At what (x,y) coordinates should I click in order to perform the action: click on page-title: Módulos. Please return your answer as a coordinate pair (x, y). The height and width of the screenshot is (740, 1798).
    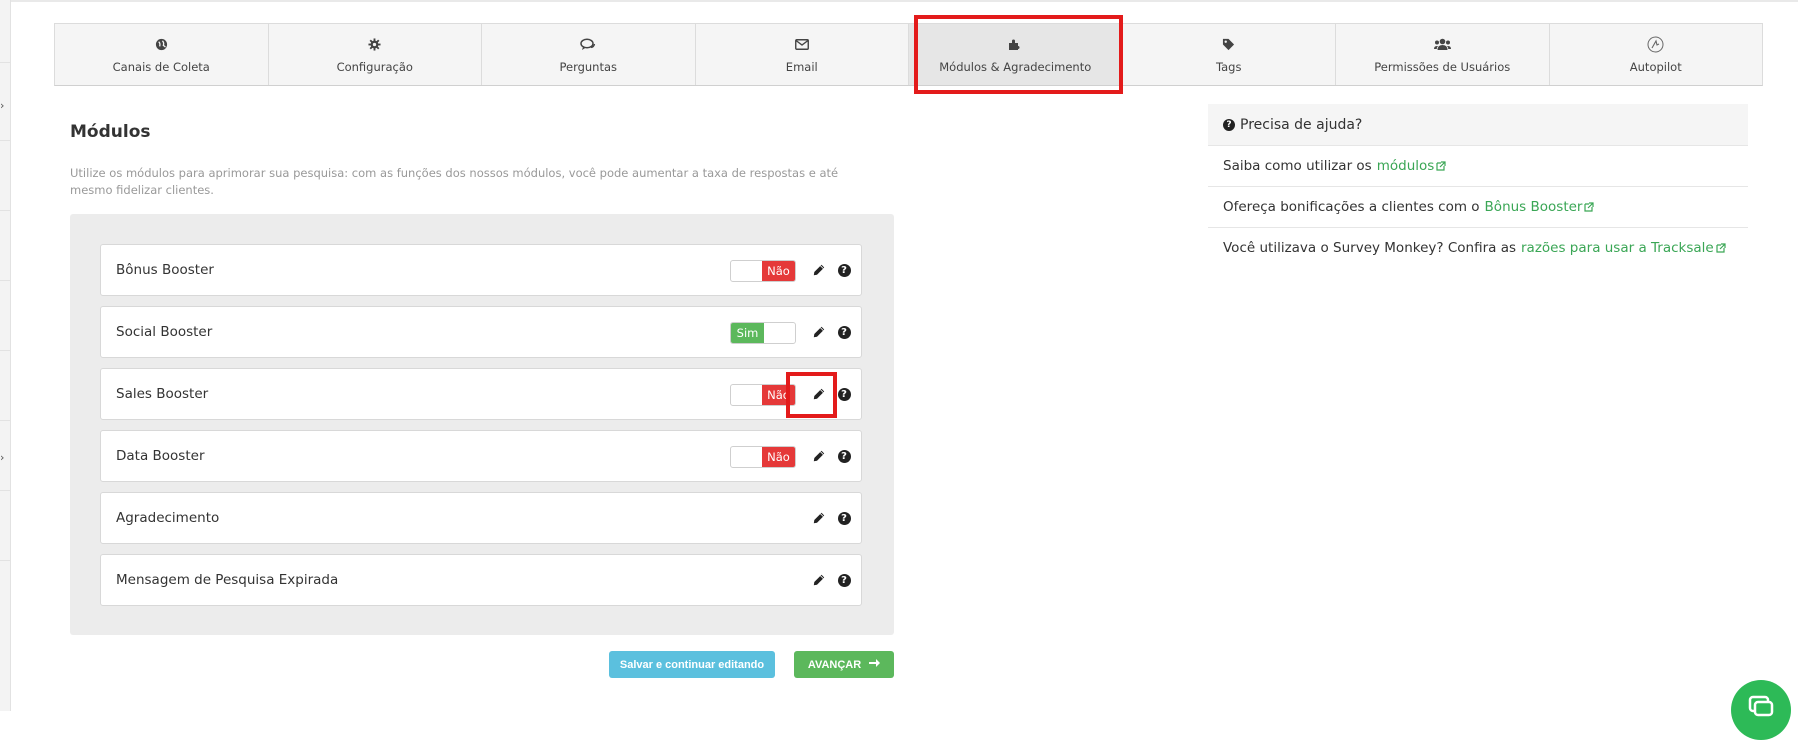
    Looking at the image, I should click on (110, 132).